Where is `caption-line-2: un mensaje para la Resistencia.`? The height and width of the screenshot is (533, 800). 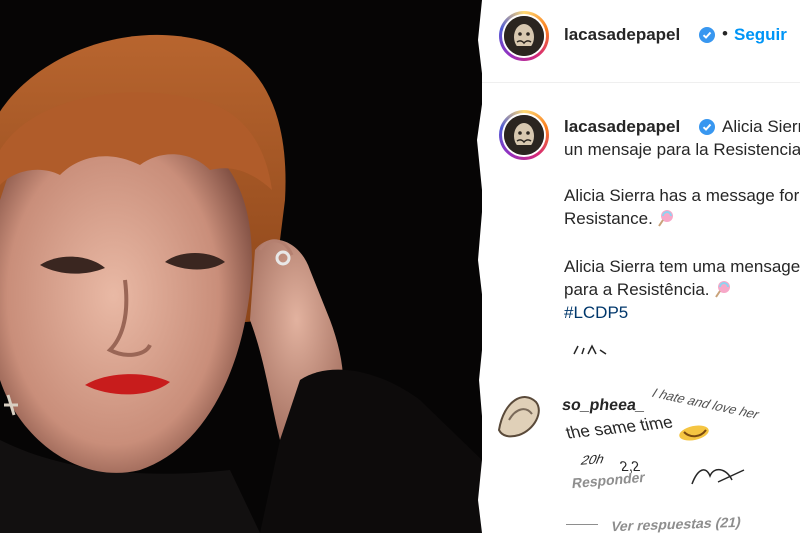
caption-line-2: un mensaje para la Resistencia. is located at coordinates (682, 149).